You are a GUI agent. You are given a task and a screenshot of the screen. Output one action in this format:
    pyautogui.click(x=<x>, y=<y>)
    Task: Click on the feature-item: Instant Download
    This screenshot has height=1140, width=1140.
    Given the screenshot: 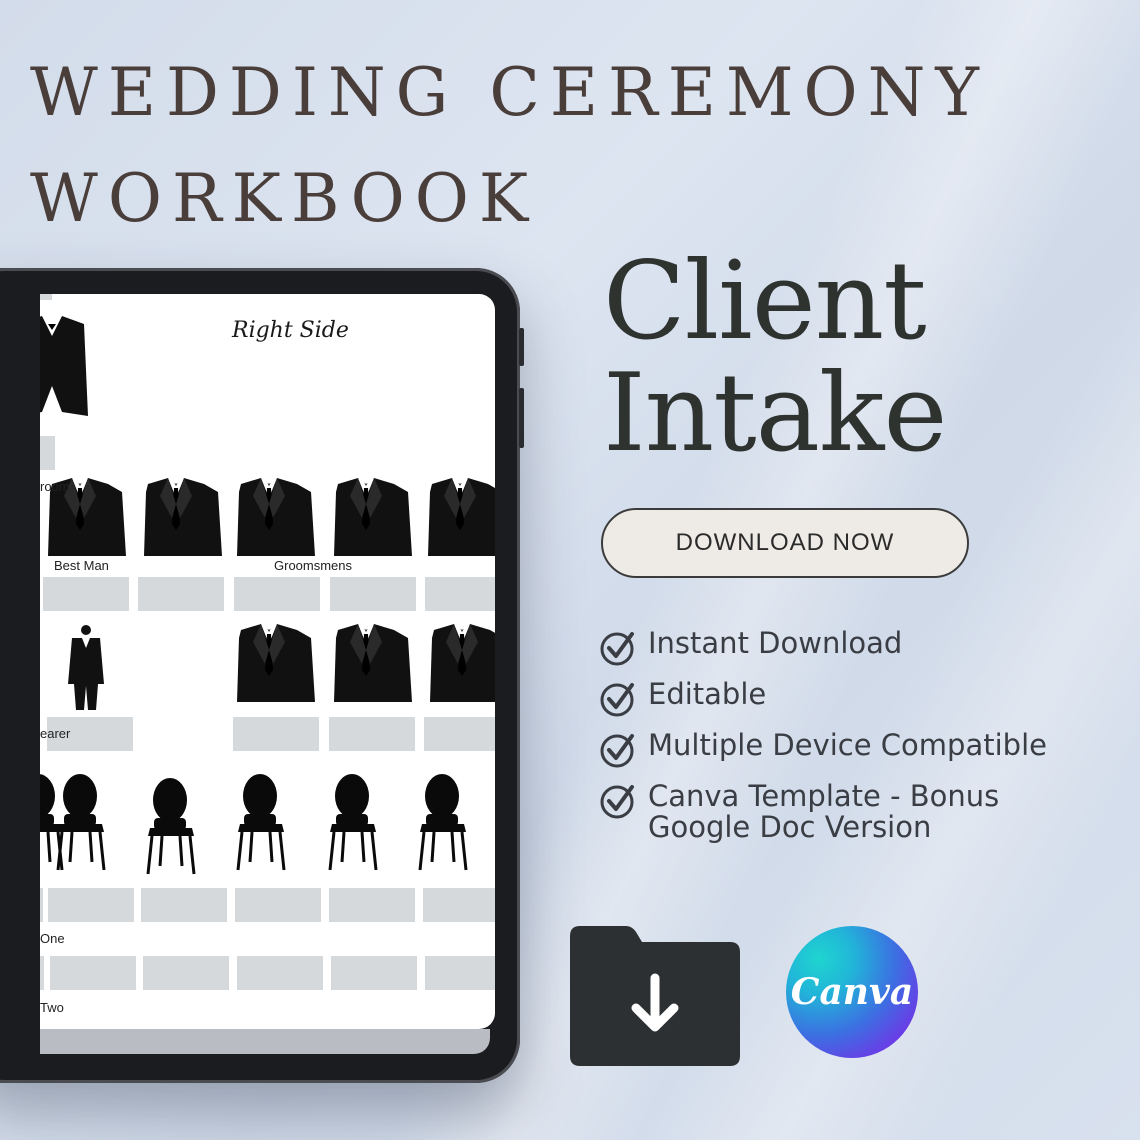 What is the action you would take?
    pyautogui.click(x=751, y=647)
    